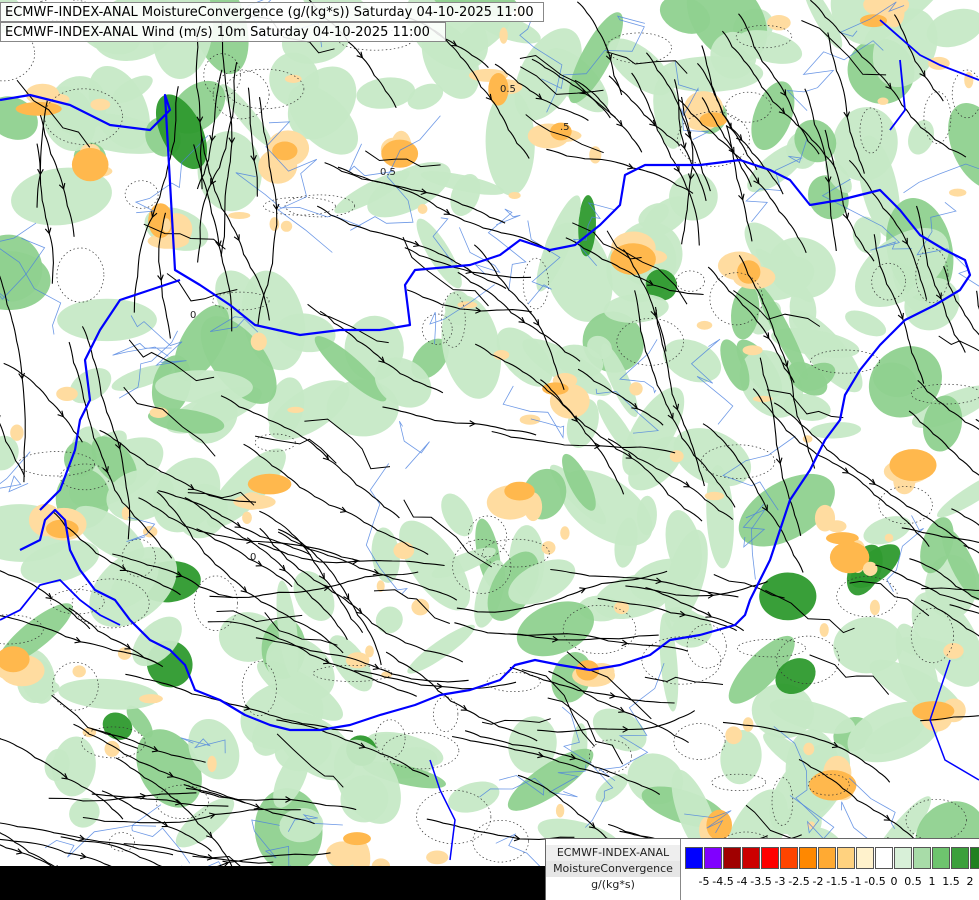 This screenshot has height=900, width=979. Describe the element at coordinates (704, 881) in the screenshot. I see `legend-tick-label: -5` at that location.